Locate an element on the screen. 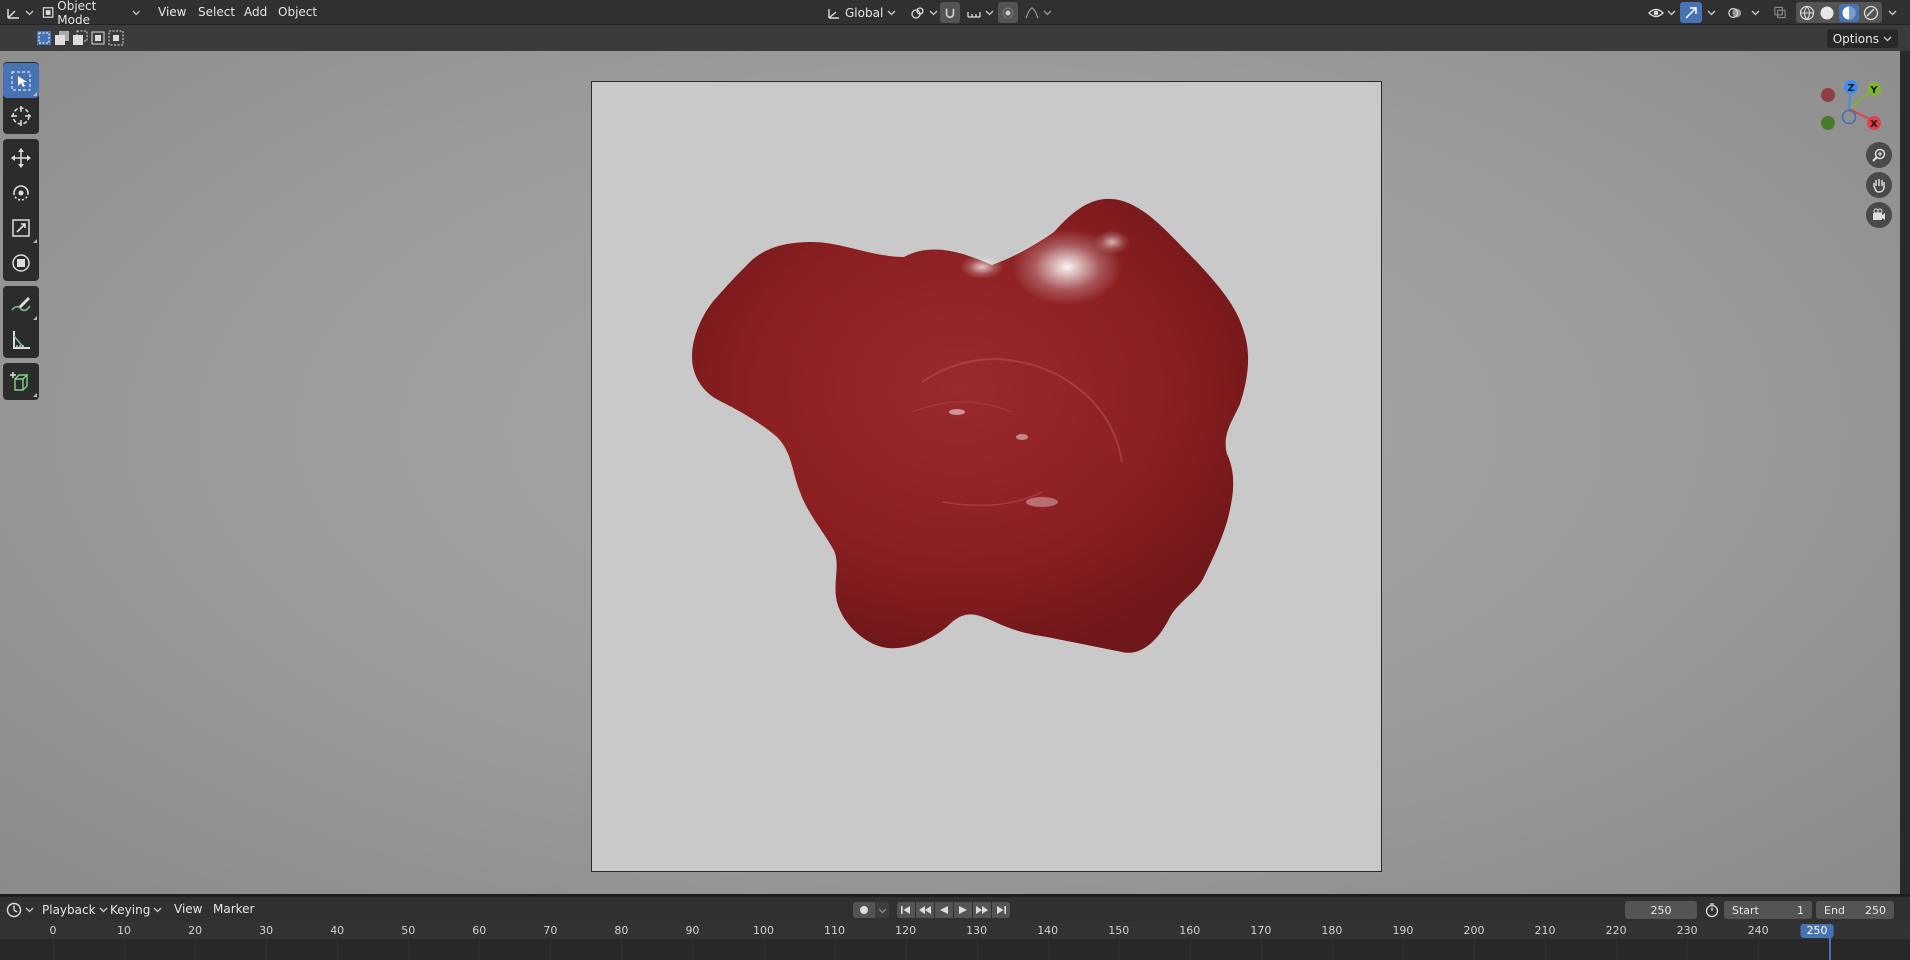  select-invert-icon is located at coordinates (98, 38).